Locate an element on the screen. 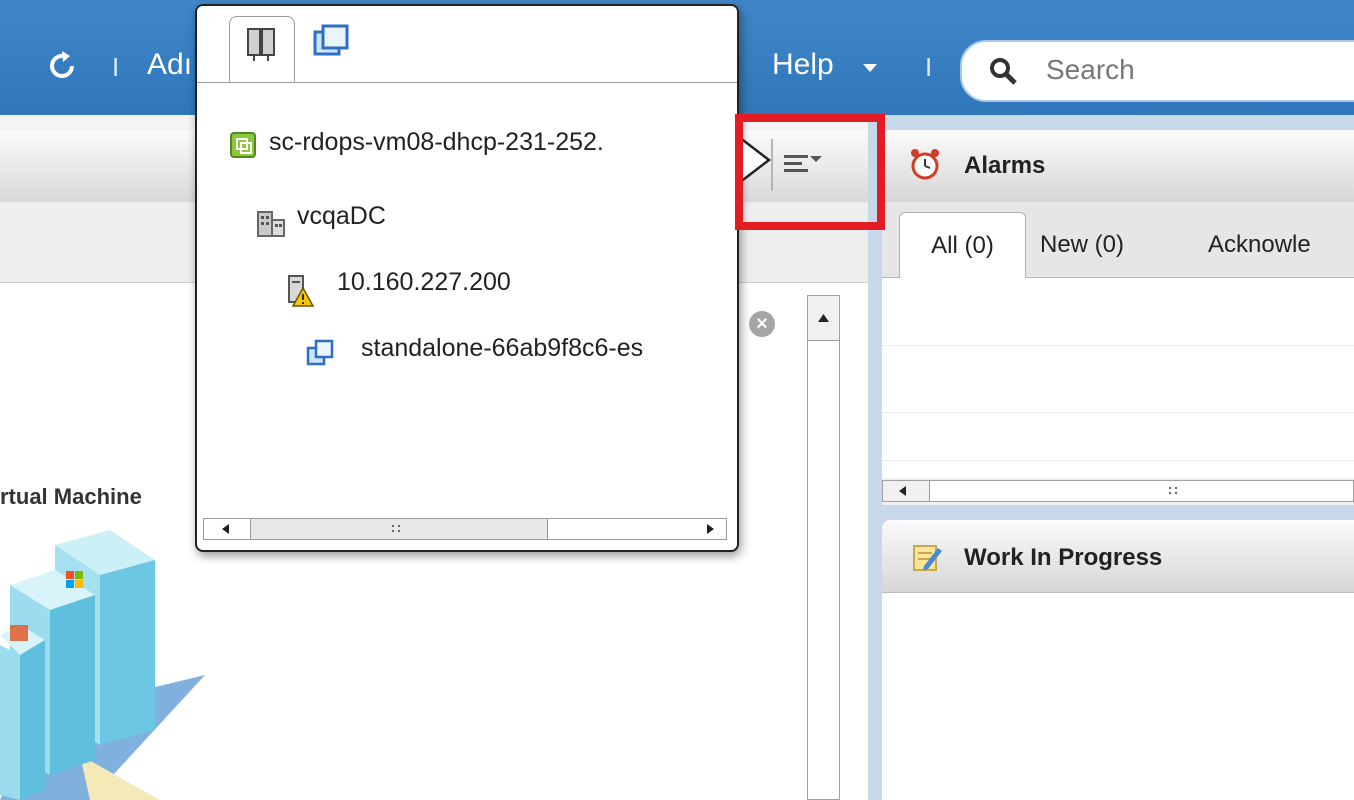  alarms-list is located at coordinates (1118, 378).